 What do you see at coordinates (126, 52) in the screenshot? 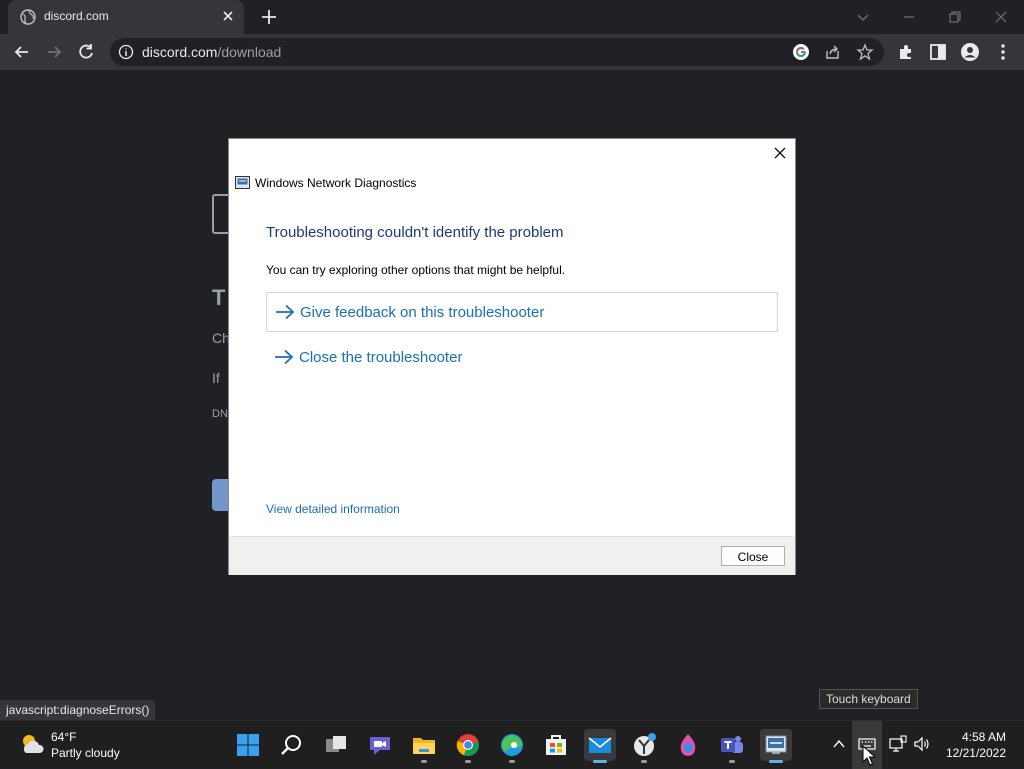
I see `site-info-icon` at bounding box center [126, 52].